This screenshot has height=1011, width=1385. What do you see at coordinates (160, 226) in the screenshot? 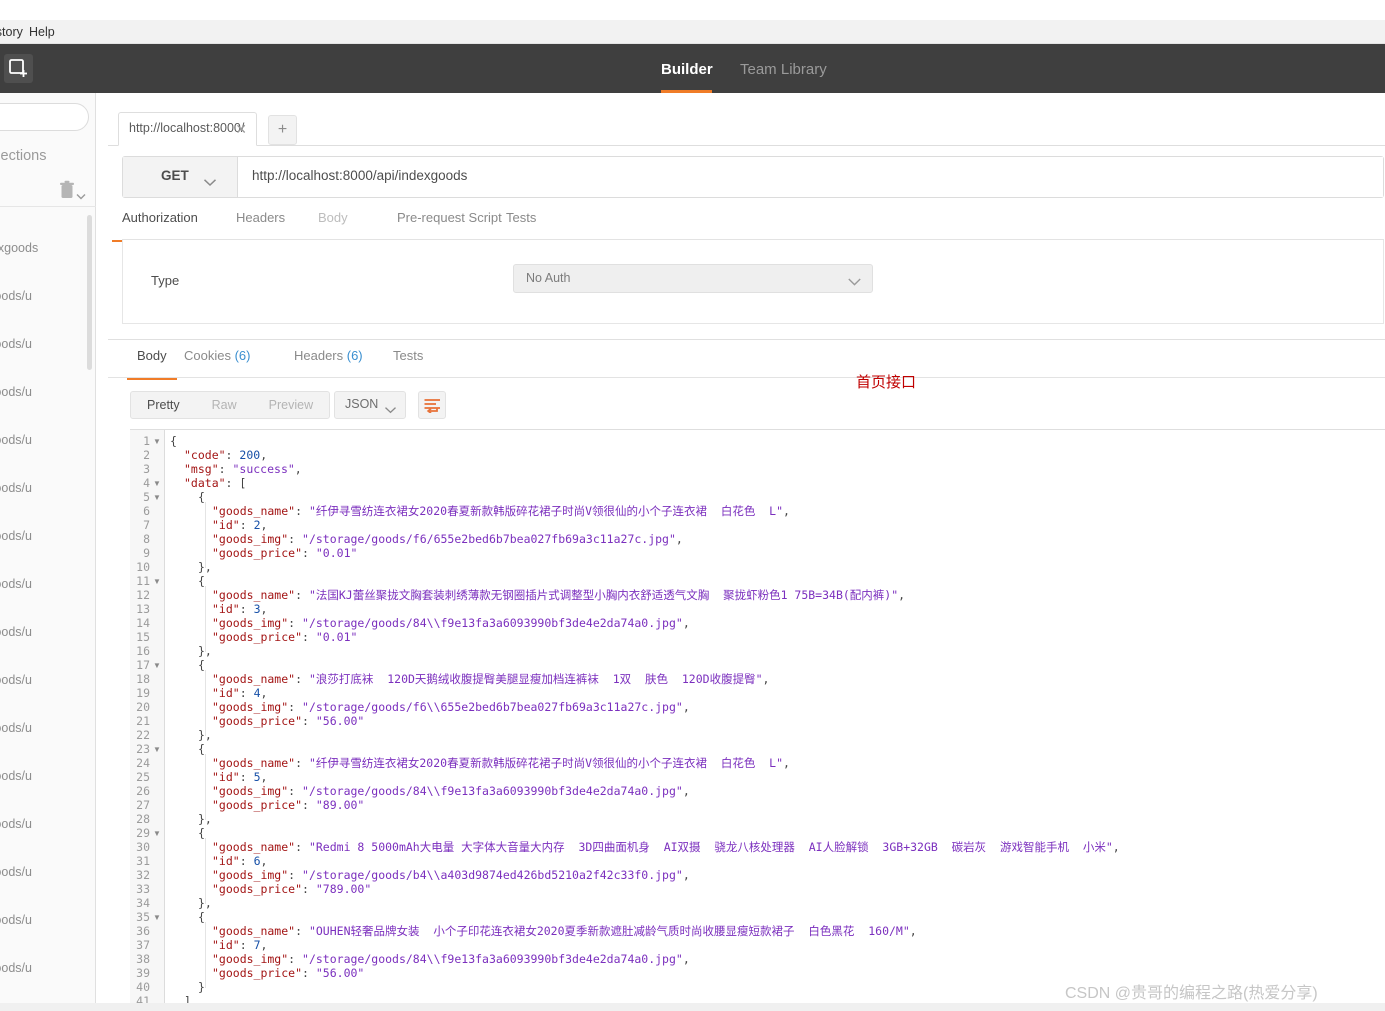
I see `request-tab-authorization: Authorization` at bounding box center [160, 226].